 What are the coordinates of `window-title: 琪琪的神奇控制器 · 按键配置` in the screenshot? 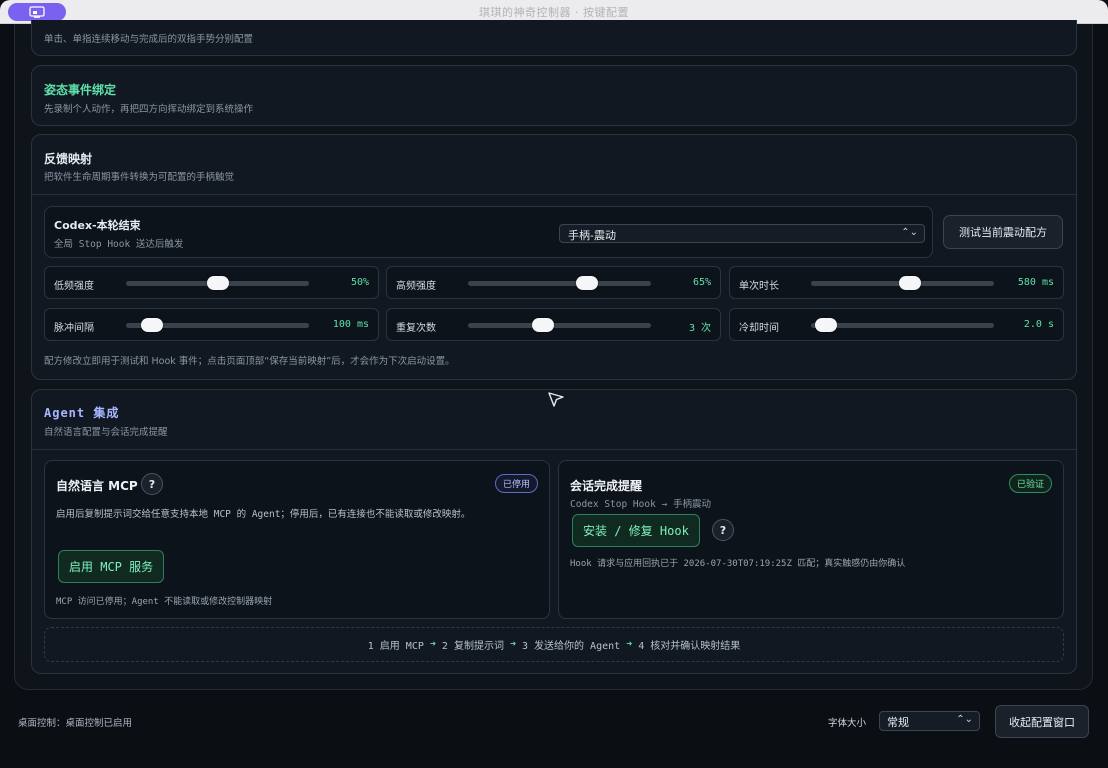 It's located at (554, 12).